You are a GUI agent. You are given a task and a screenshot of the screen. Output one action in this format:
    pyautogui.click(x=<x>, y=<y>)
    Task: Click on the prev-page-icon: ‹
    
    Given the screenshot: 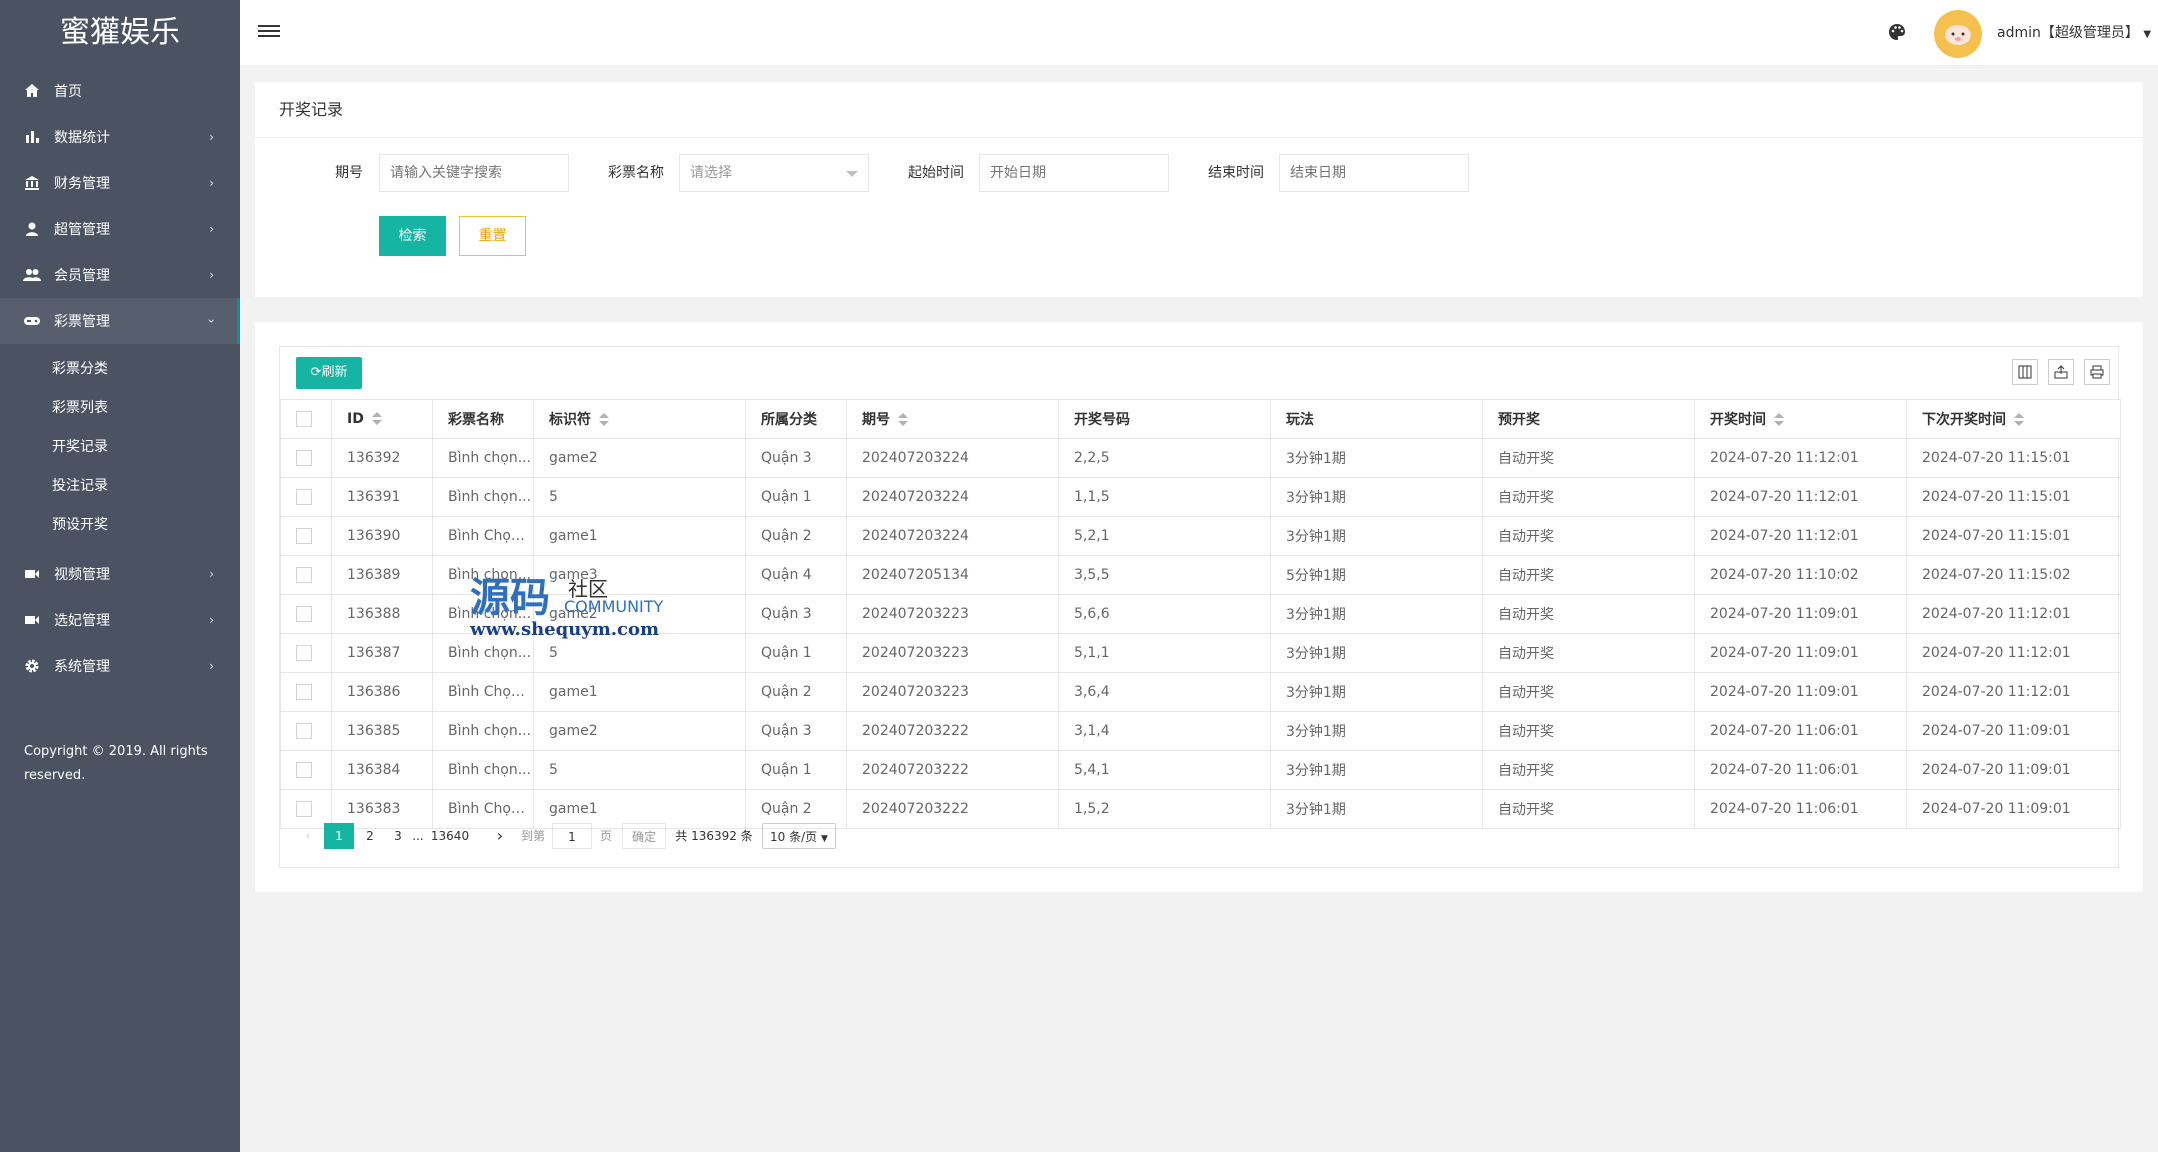 What is the action you would take?
    pyautogui.click(x=308, y=836)
    